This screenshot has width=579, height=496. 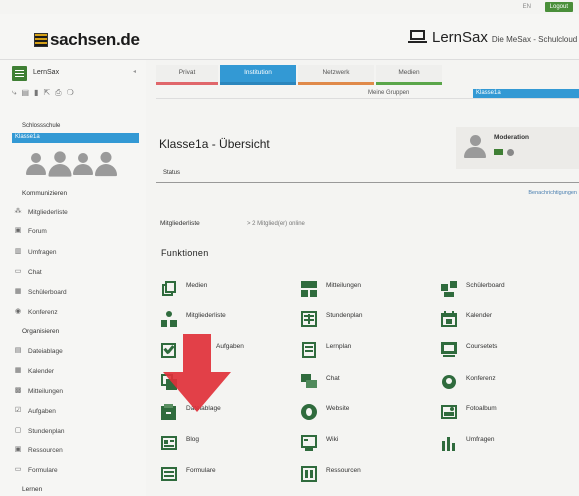 What do you see at coordinates (449, 443) in the screenshot?
I see `poll-icon` at bounding box center [449, 443].